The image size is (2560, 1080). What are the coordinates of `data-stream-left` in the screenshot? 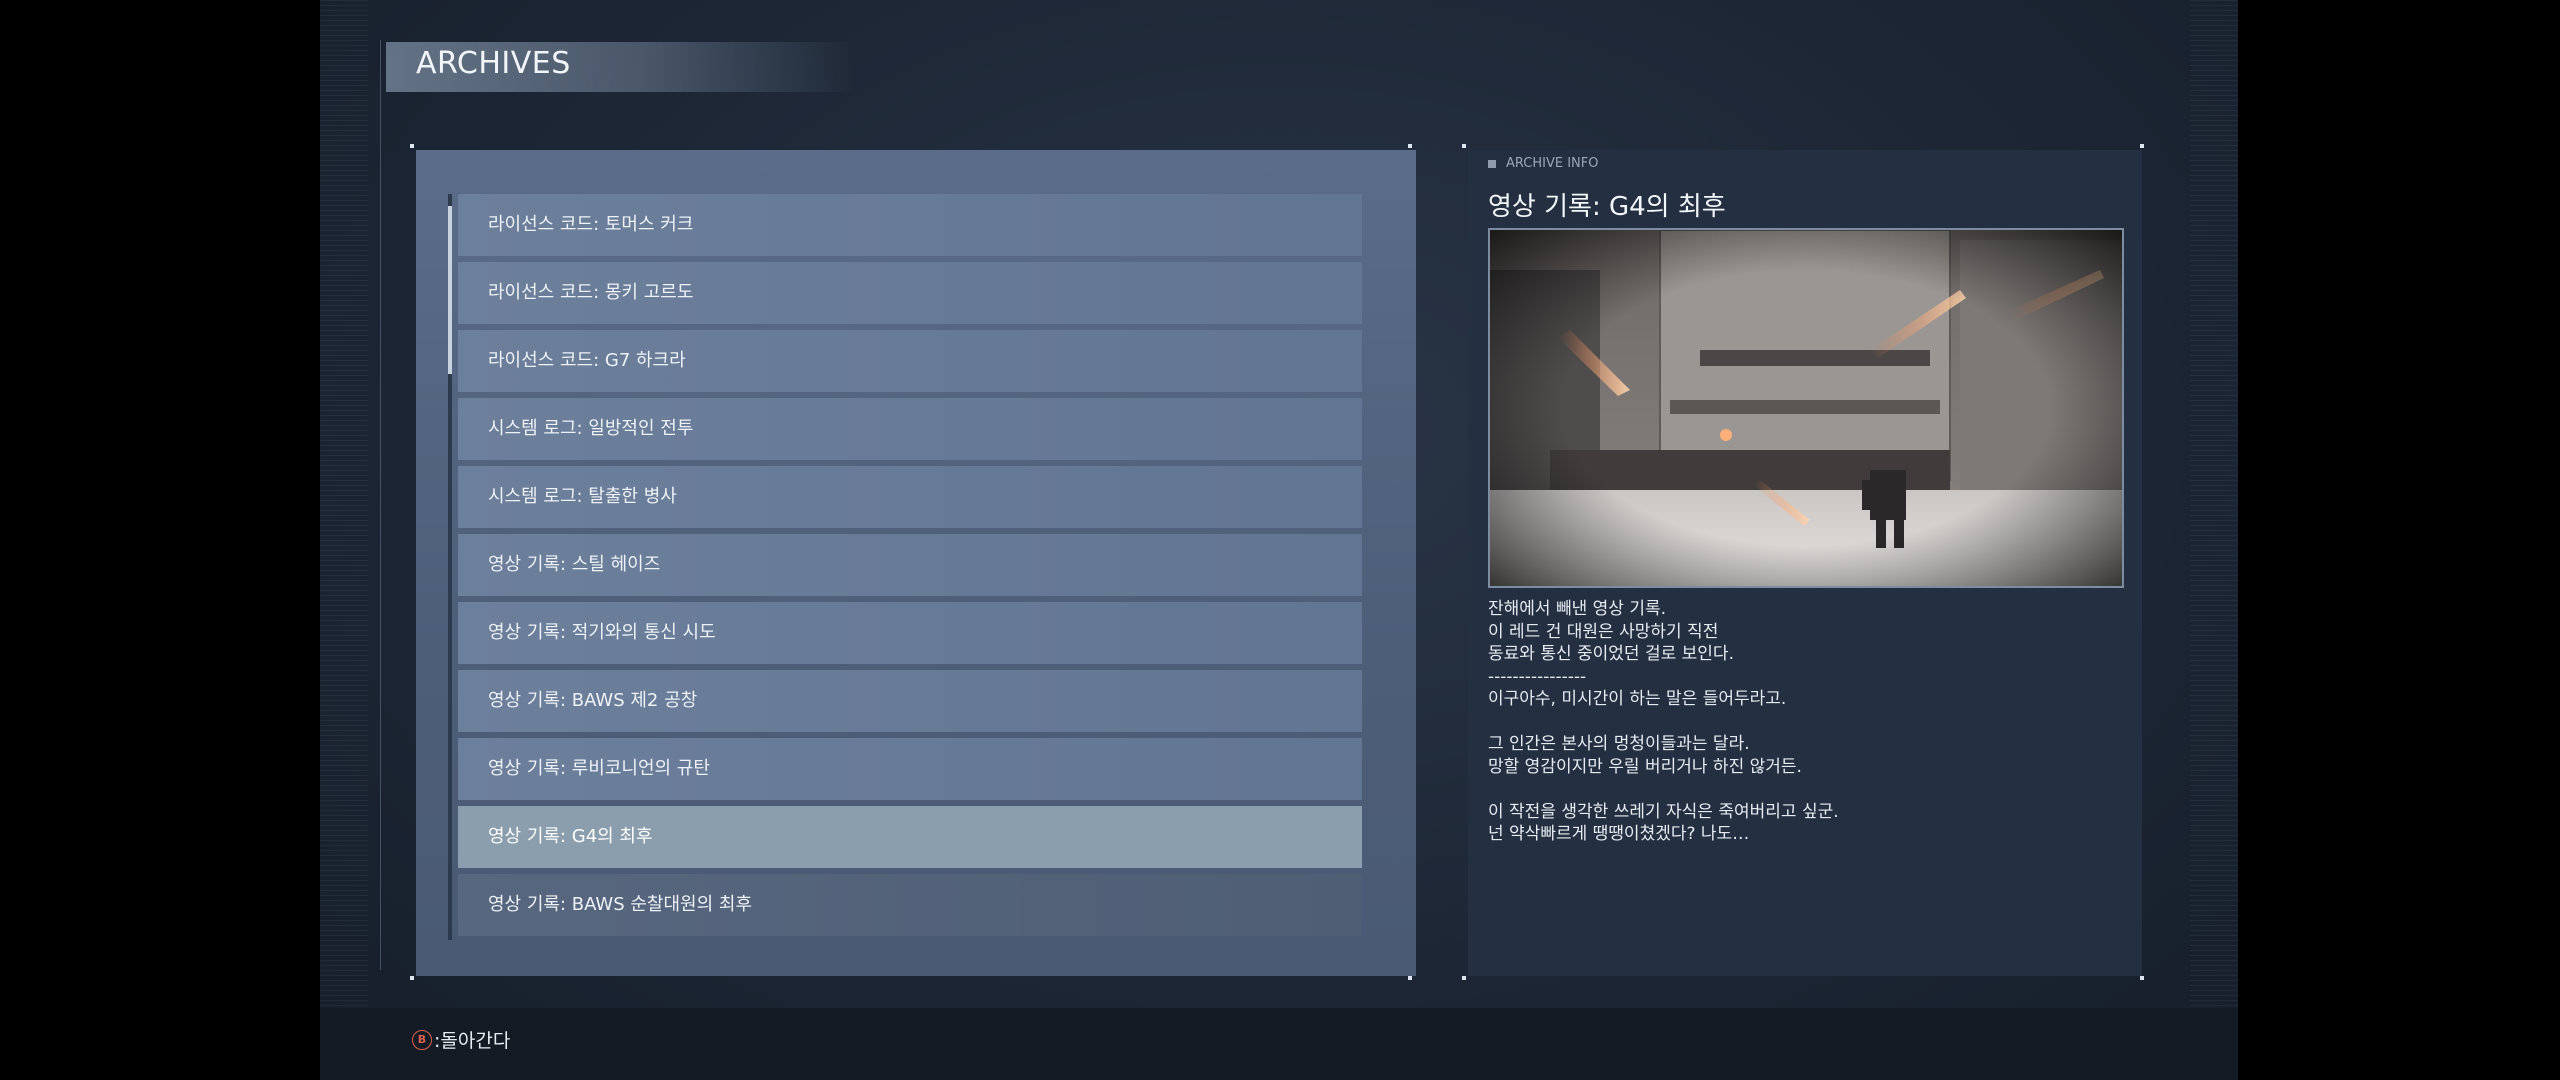 It's located at (344, 540).